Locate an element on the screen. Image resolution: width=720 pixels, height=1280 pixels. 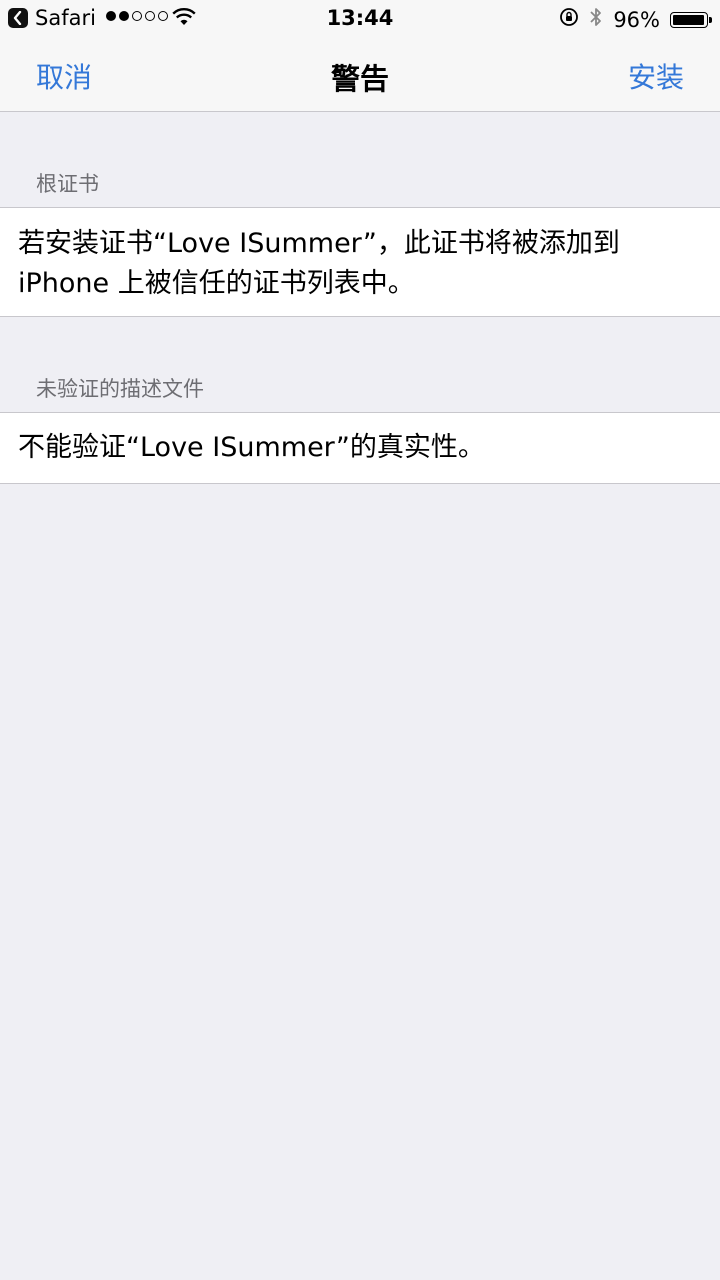
unverified-profile-warning-cell: 不能验证“Love ISummer”的真实性。 is located at coordinates (360, 448).